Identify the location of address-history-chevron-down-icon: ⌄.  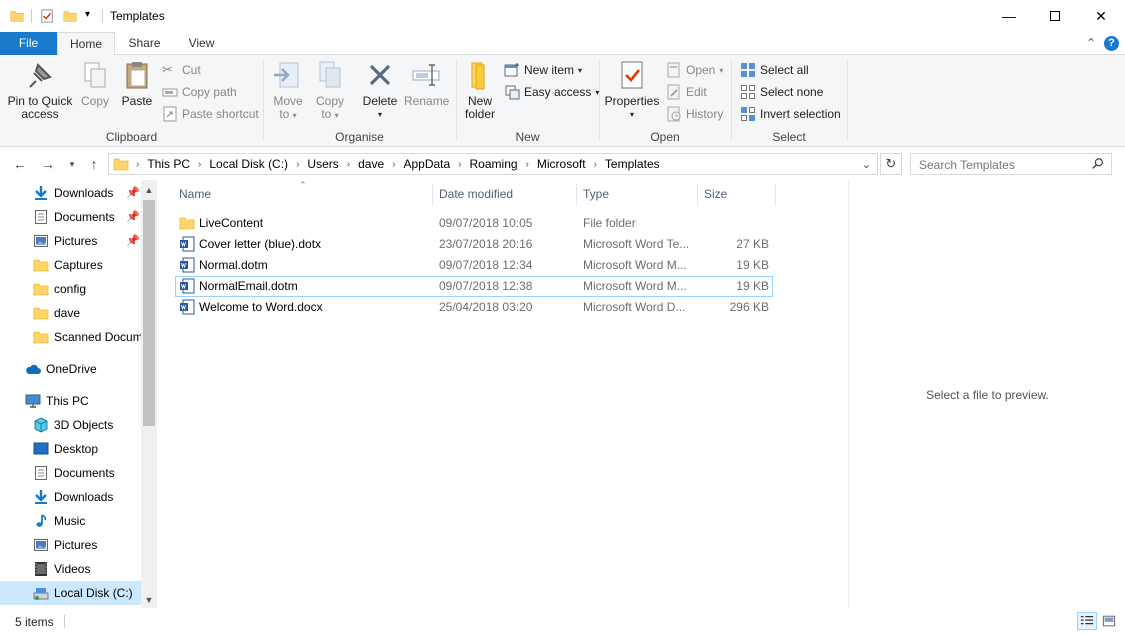
(866, 164).